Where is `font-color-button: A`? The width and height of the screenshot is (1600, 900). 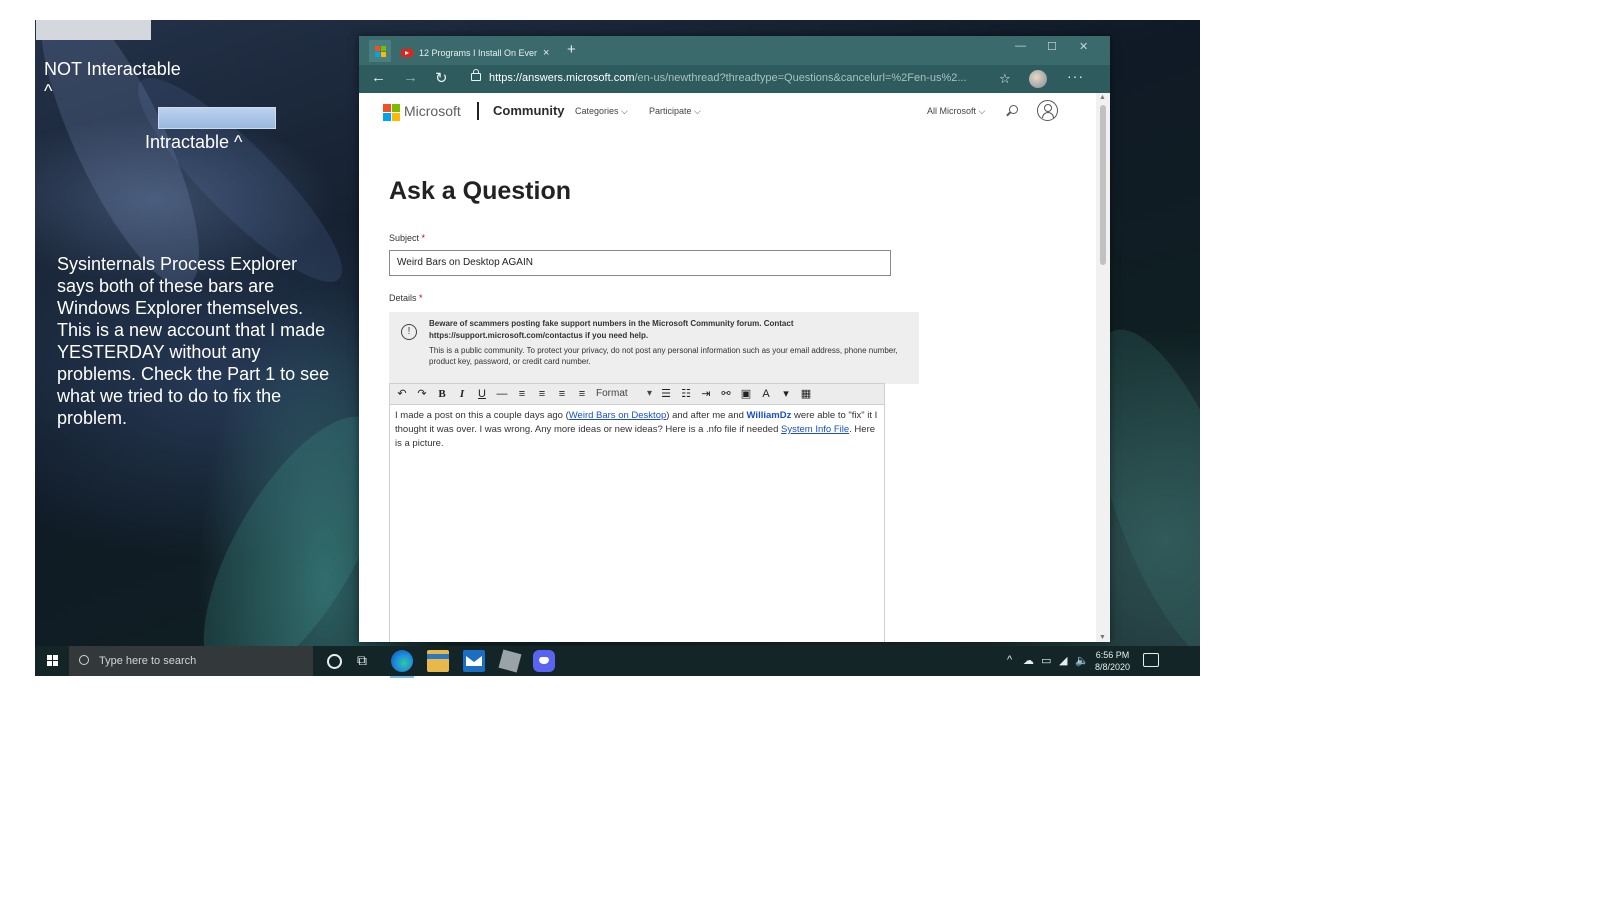
font-color-button: A is located at coordinates (766, 394).